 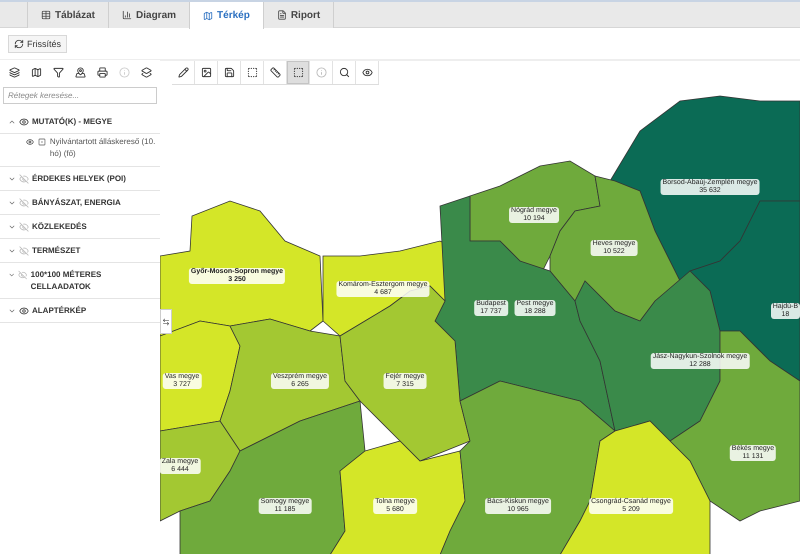 What do you see at coordinates (127, 15) in the screenshot?
I see `bar-chart-icon` at bounding box center [127, 15].